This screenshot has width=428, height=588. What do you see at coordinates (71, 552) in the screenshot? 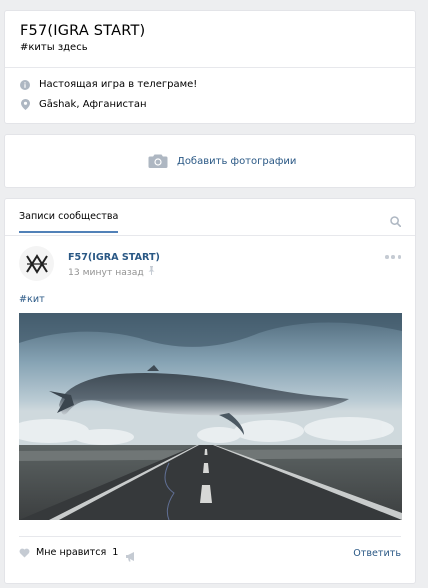
I see `like-label: Мне нравится` at bounding box center [71, 552].